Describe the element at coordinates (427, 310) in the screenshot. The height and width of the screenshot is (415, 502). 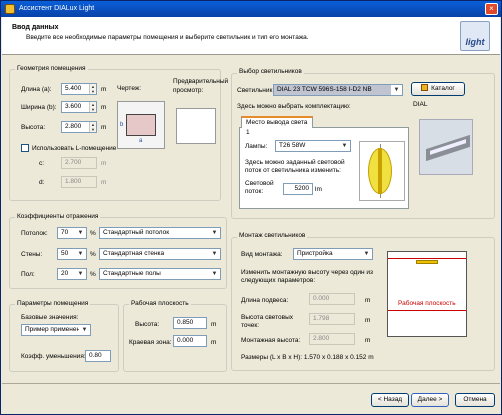
I see `work-plane-line` at that location.